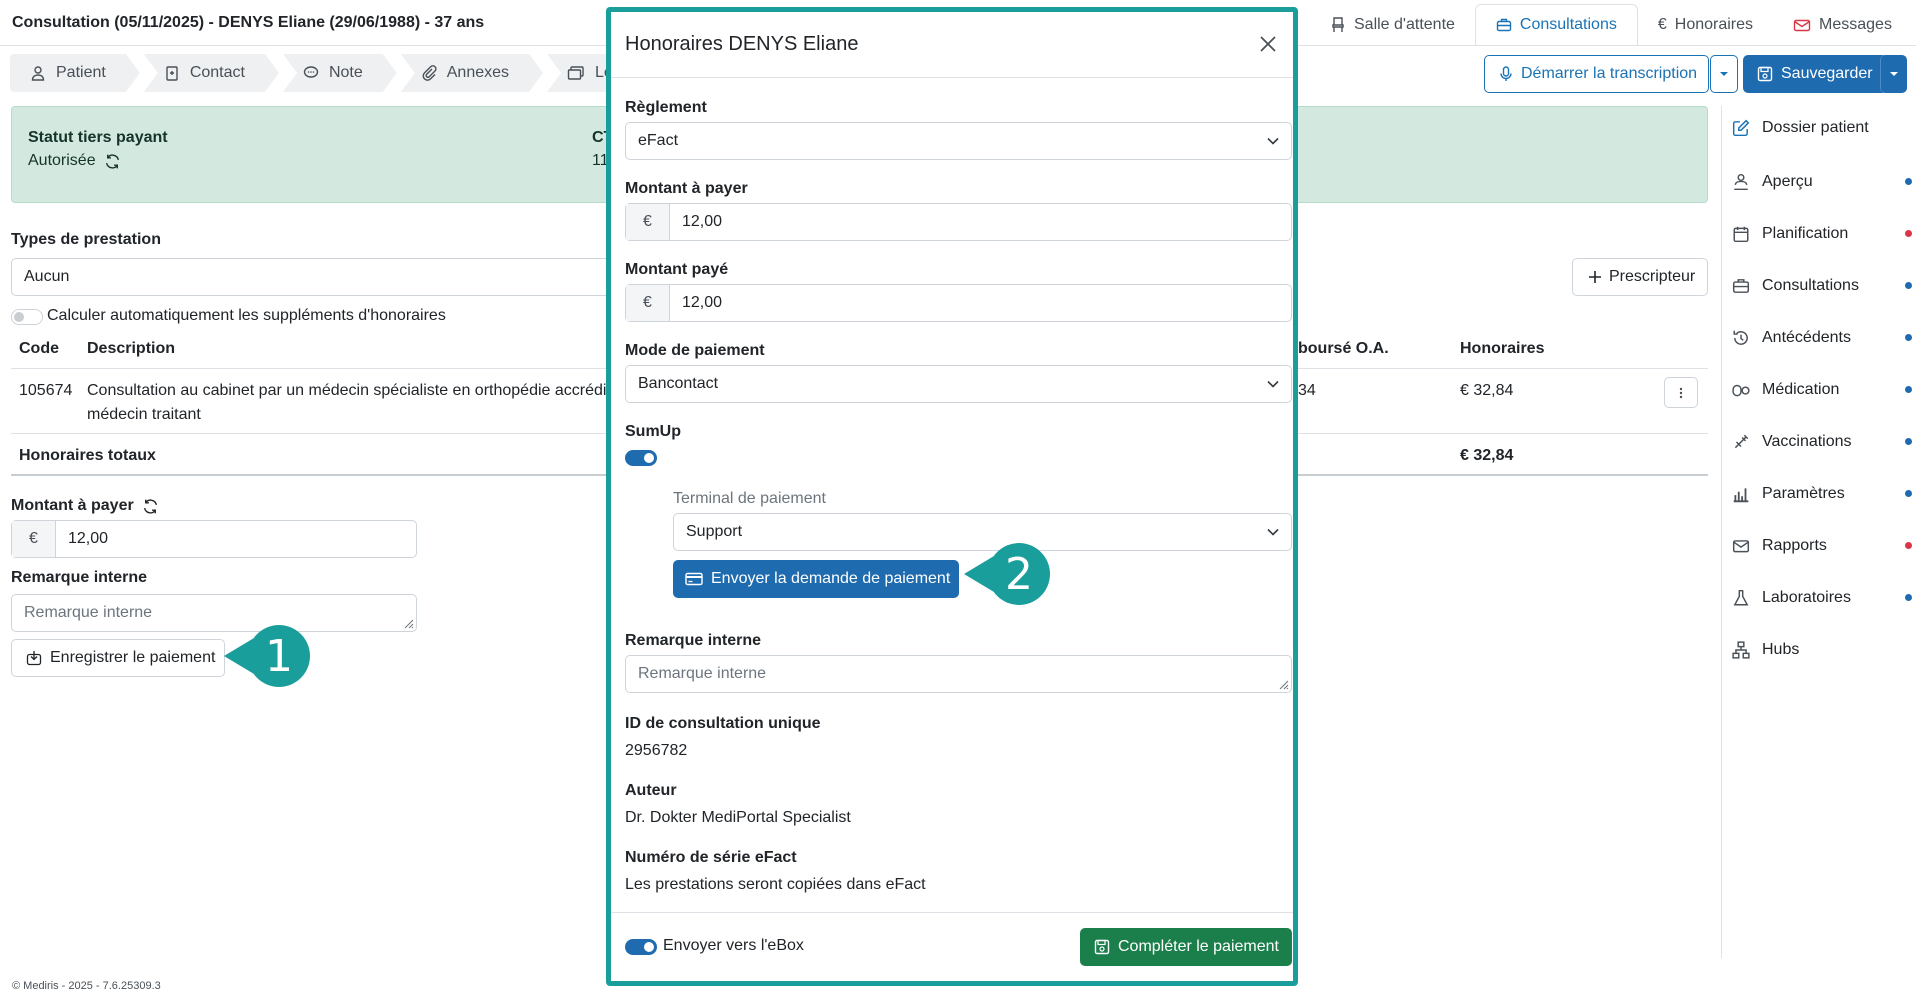 The width and height of the screenshot is (1916, 998). I want to click on register-payment-button: Enregistrer le paiement, so click(118, 658).